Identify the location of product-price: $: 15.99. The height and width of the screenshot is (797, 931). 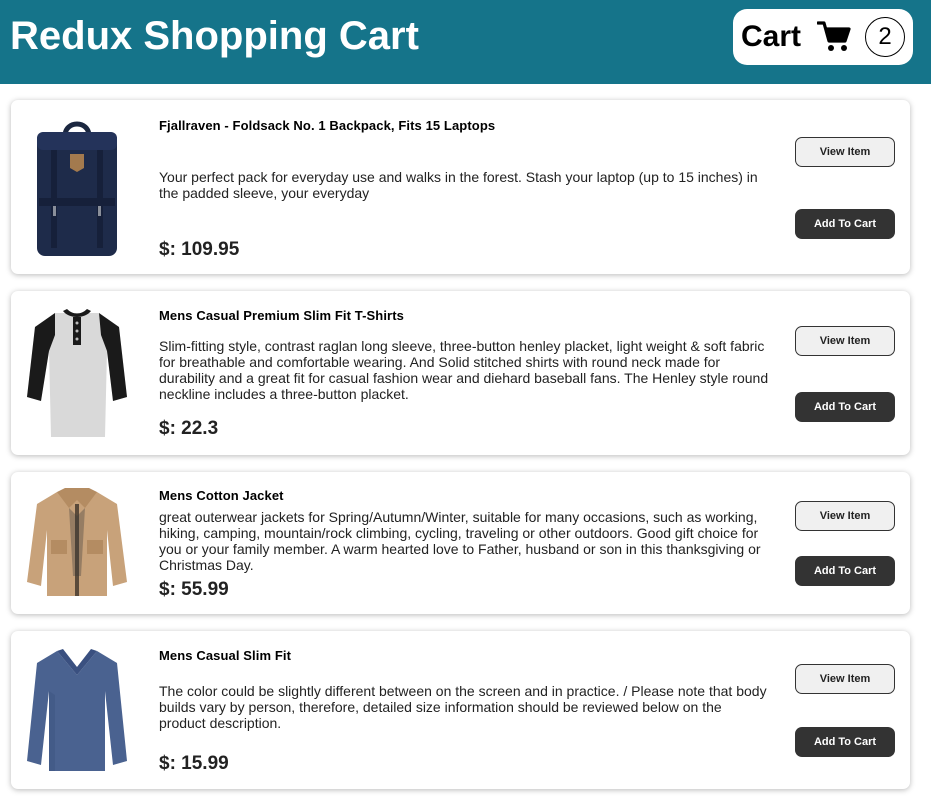
(194, 763).